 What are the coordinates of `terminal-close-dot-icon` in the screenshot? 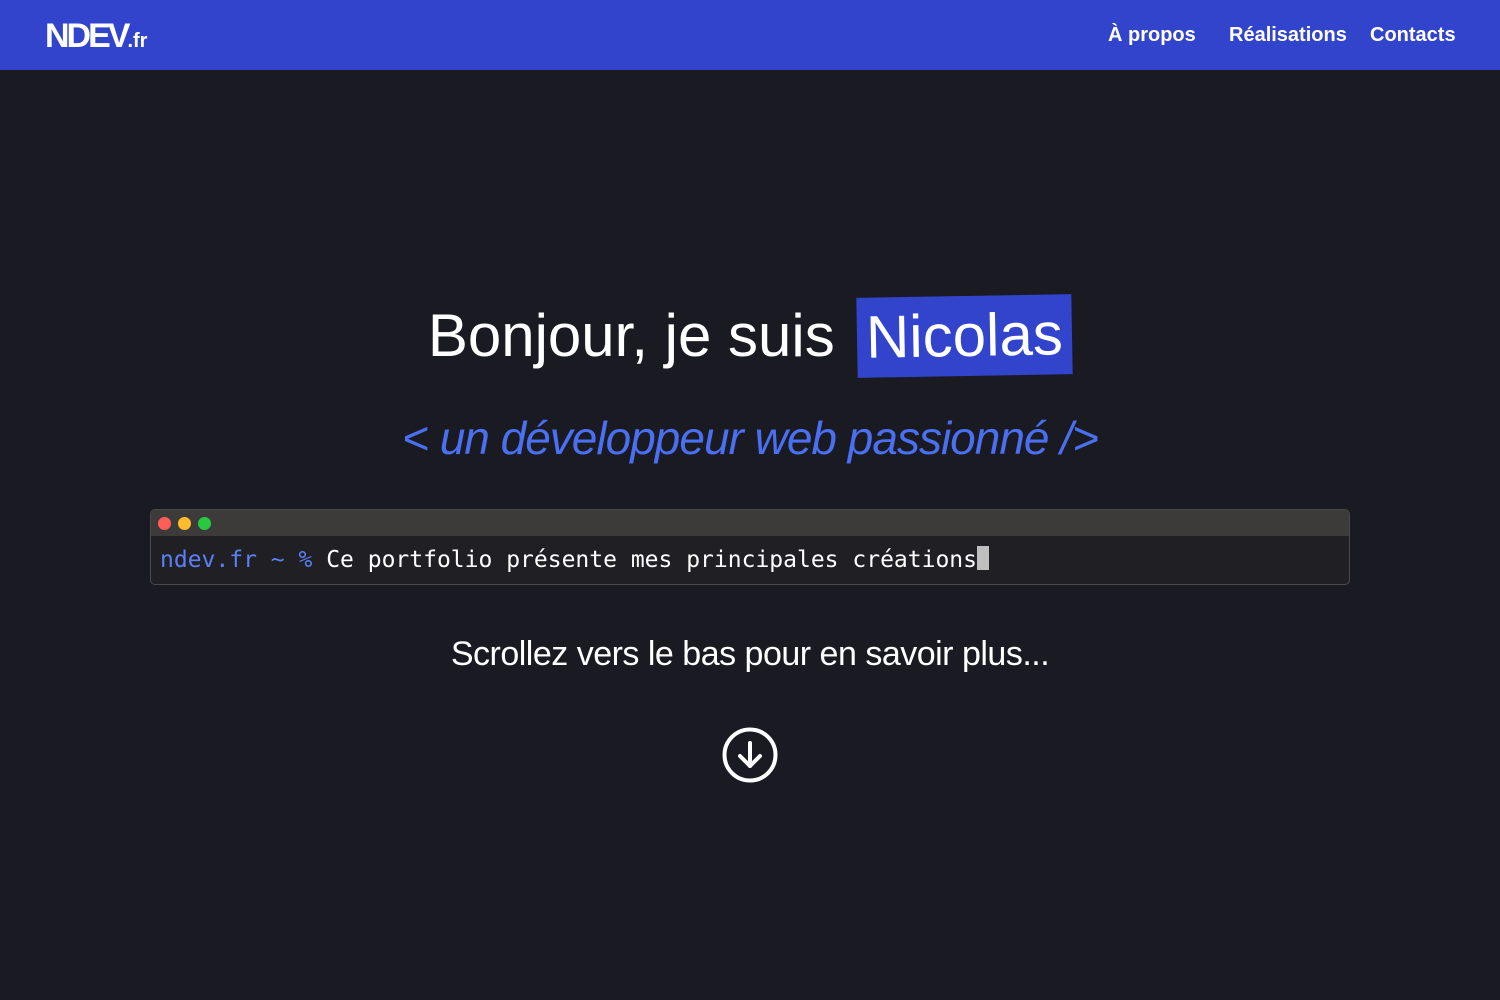 It's located at (164, 523).